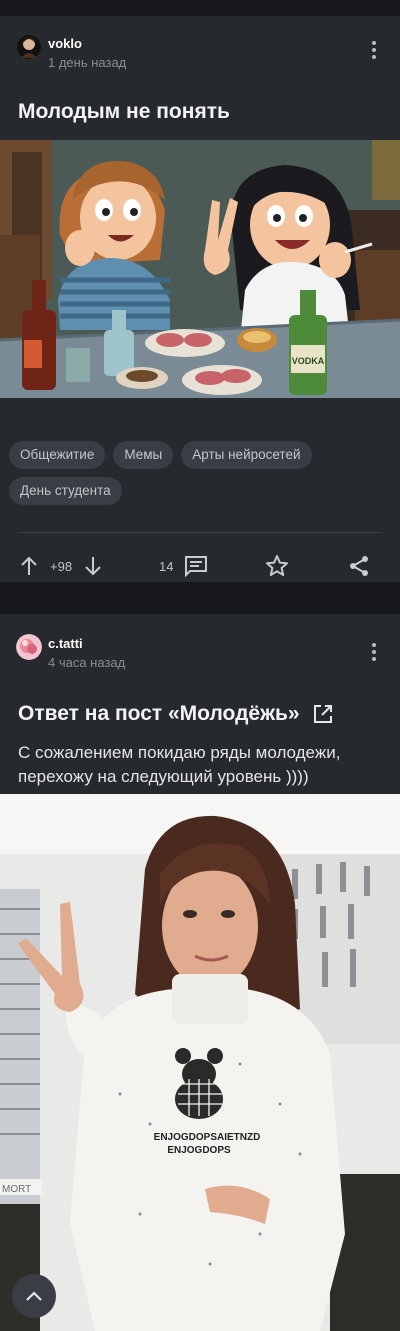 The width and height of the screenshot is (400, 1331). Describe the element at coordinates (199, 1150) in the screenshot. I see `sweater-text: ENJOGDOPS` at that location.